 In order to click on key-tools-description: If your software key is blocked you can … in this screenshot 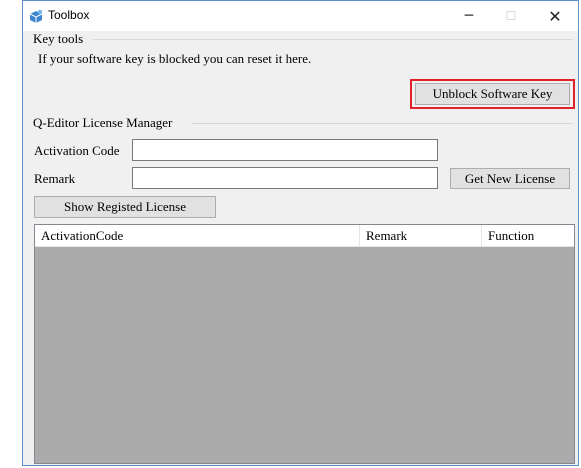, I will do `click(175, 58)`.